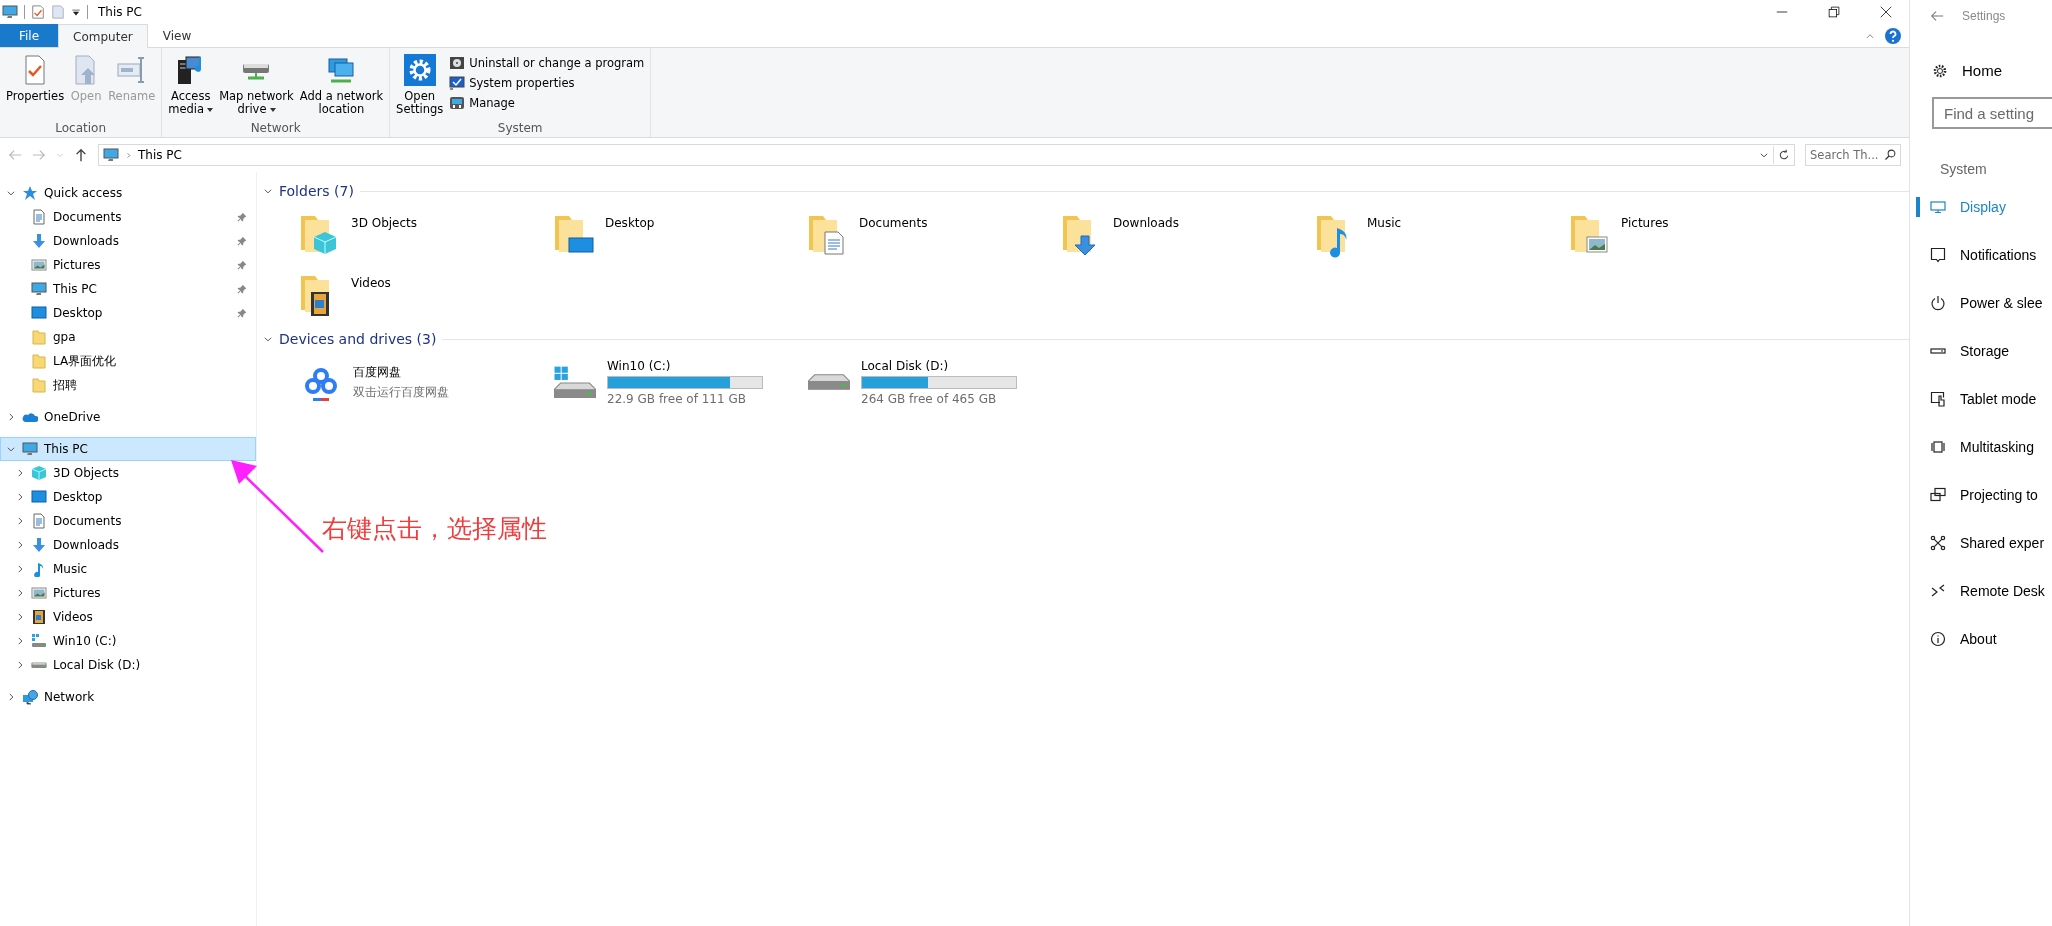 The image size is (2052, 926). What do you see at coordinates (1981, 639) in the screenshot?
I see `settings-nav-item: About` at bounding box center [1981, 639].